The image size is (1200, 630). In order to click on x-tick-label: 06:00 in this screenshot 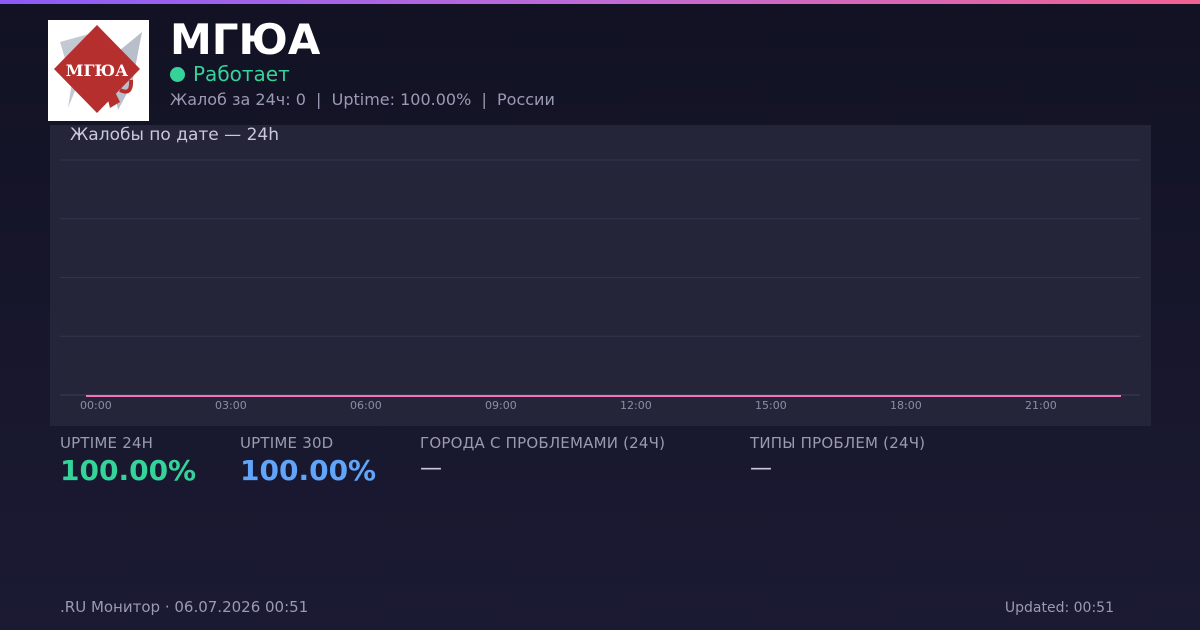, I will do `click(366, 405)`.